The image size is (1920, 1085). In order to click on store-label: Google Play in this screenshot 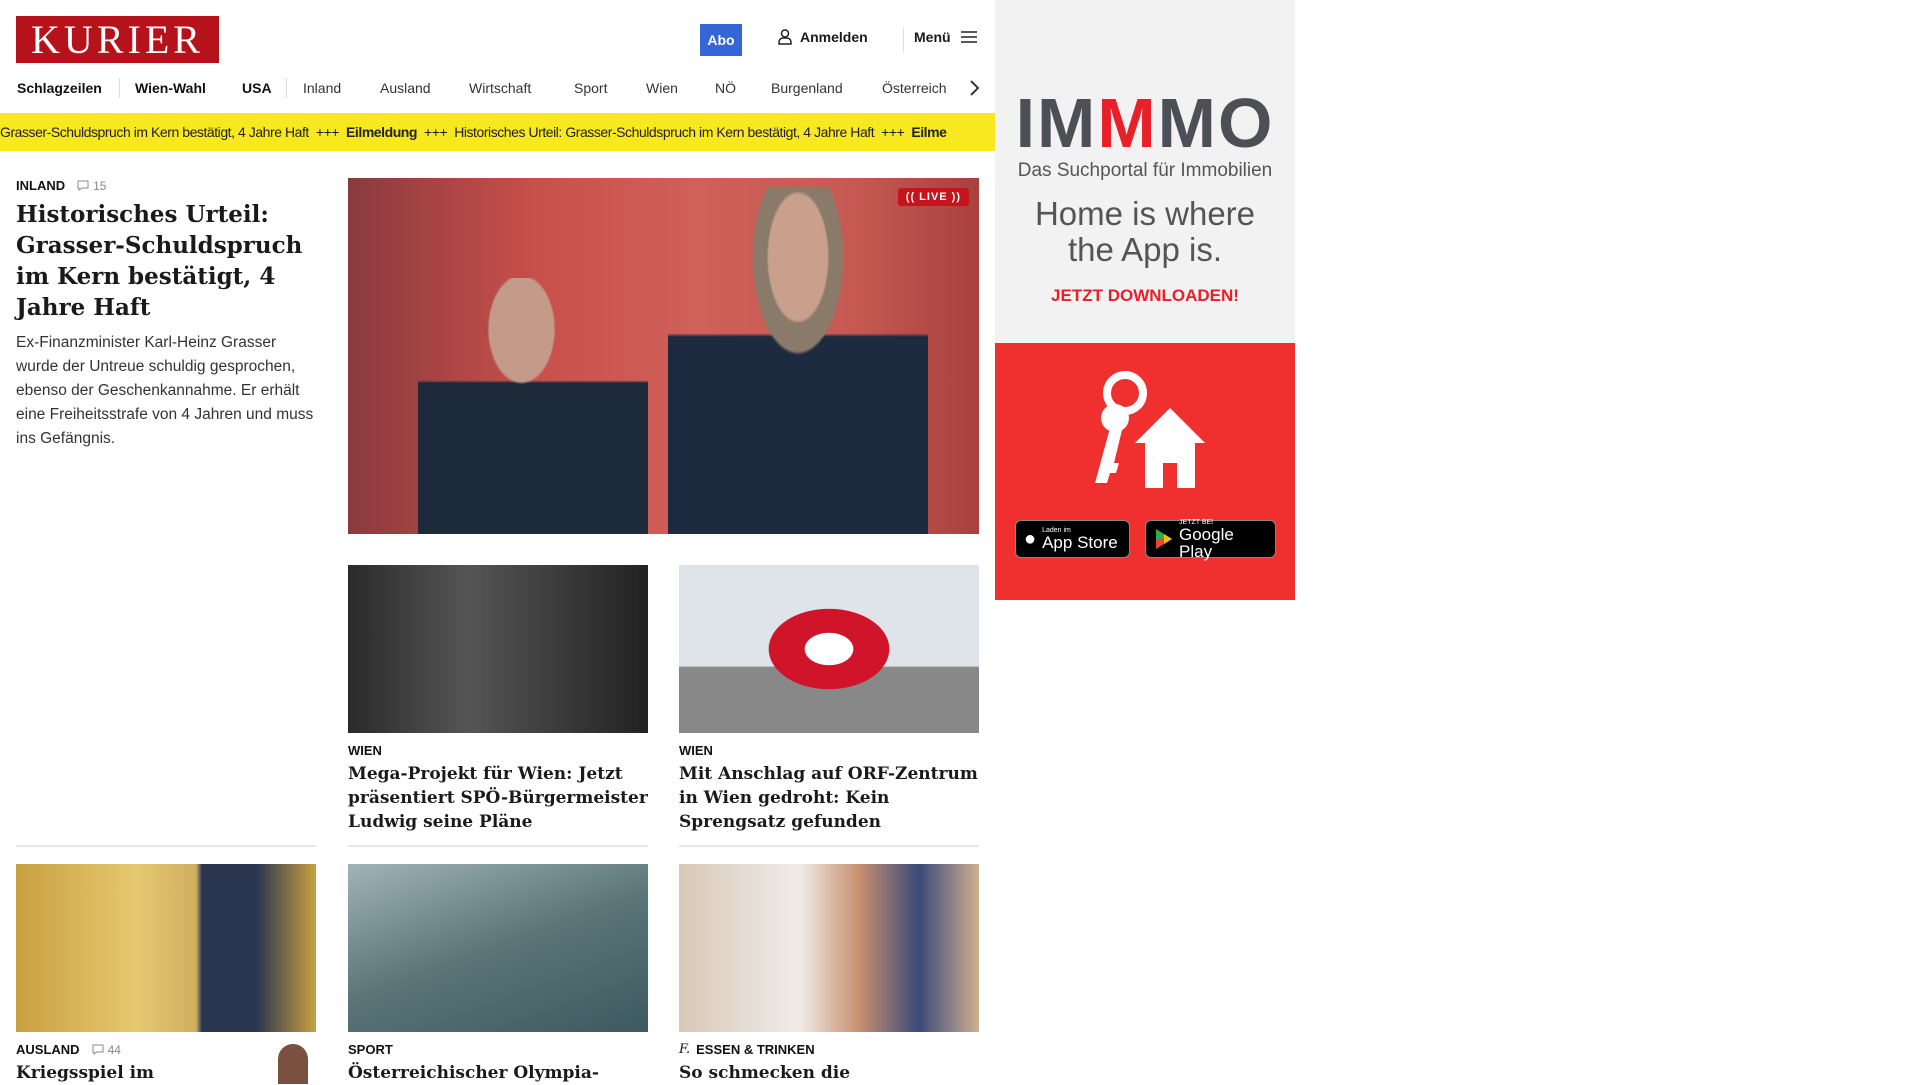, I will do `click(1206, 542)`.